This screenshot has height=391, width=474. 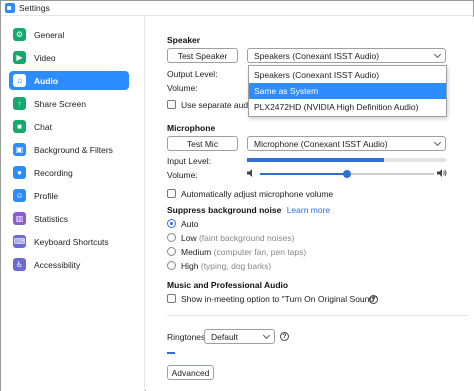 What do you see at coordinates (10, 8) in the screenshot?
I see `zoom-app-icon` at bounding box center [10, 8].